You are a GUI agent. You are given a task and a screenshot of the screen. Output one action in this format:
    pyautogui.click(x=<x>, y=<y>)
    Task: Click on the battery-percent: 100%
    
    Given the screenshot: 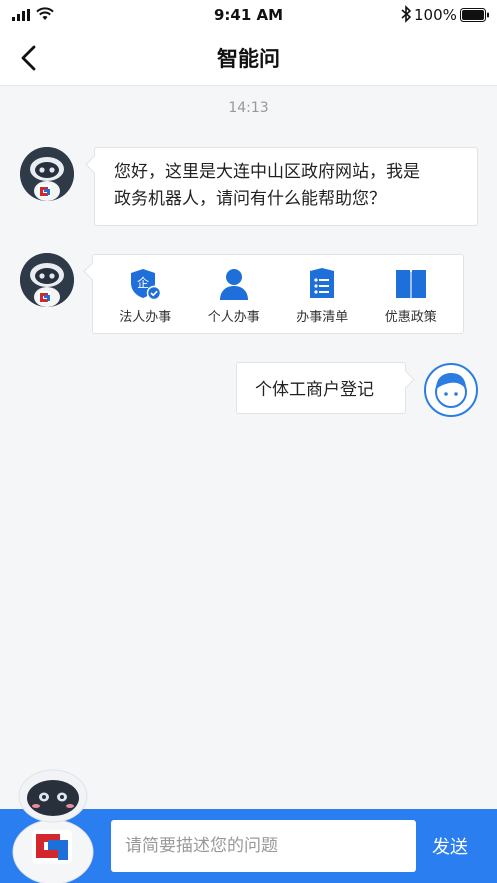 What is the action you would take?
    pyautogui.click(x=435, y=15)
    